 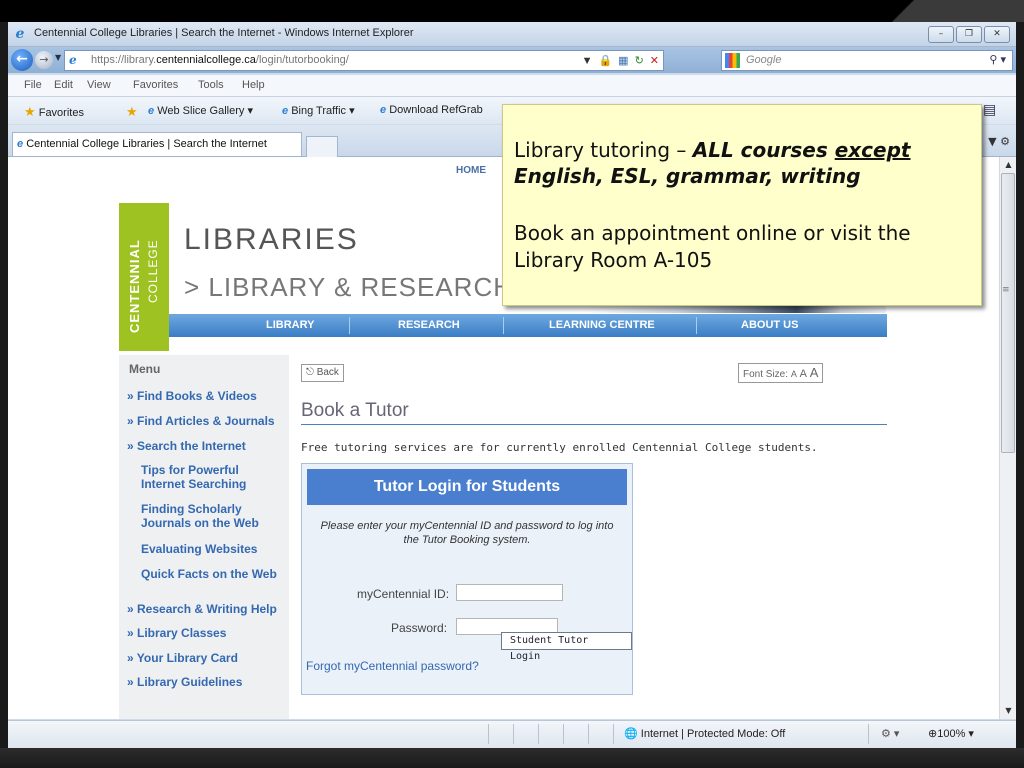 What do you see at coordinates (211, 516) in the screenshot?
I see `side-scholarly-journals: Finding Scholarly Journals on the Web` at bounding box center [211, 516].